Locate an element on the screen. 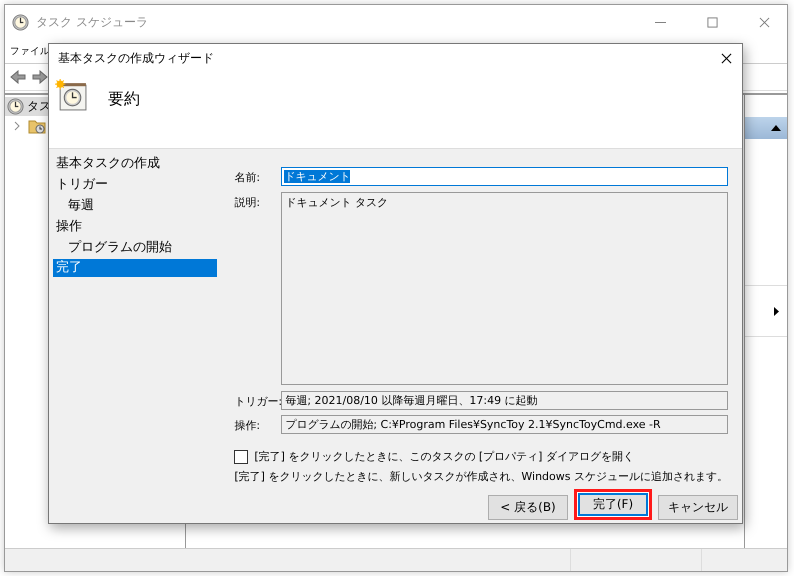  info-text: [完了] をクリックしたときに、新しいタスクが作成され、Windows スケジュールに追加されます。 is located at coordinates (481, 476).